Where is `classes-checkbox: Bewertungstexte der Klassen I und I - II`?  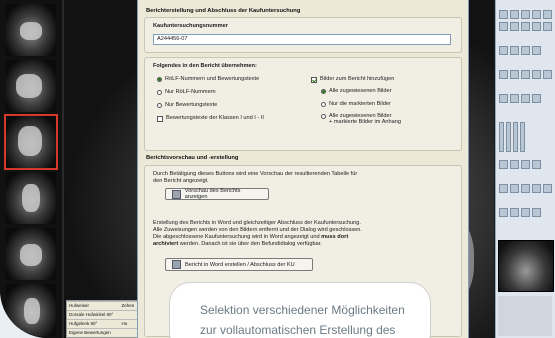 classes-checkbox: Bewertungstexte der Klassen I und I - II is located at coordinates (210, 118).